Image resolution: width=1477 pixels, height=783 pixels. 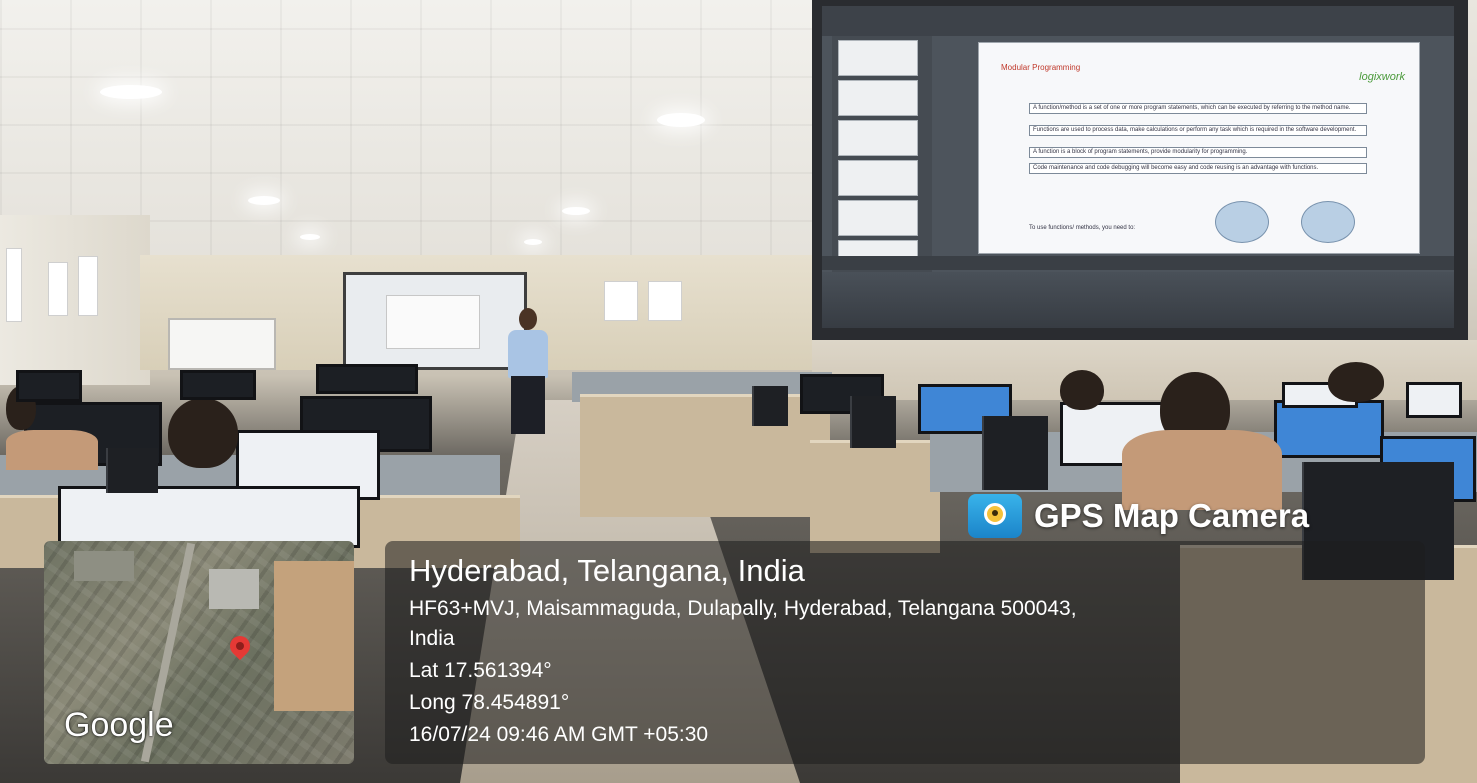 What do you see at coordinates (607, 570) in the screenshot?
I see `location-title: Hyderabad, Telangana, India` at bounding box center [607, 570].